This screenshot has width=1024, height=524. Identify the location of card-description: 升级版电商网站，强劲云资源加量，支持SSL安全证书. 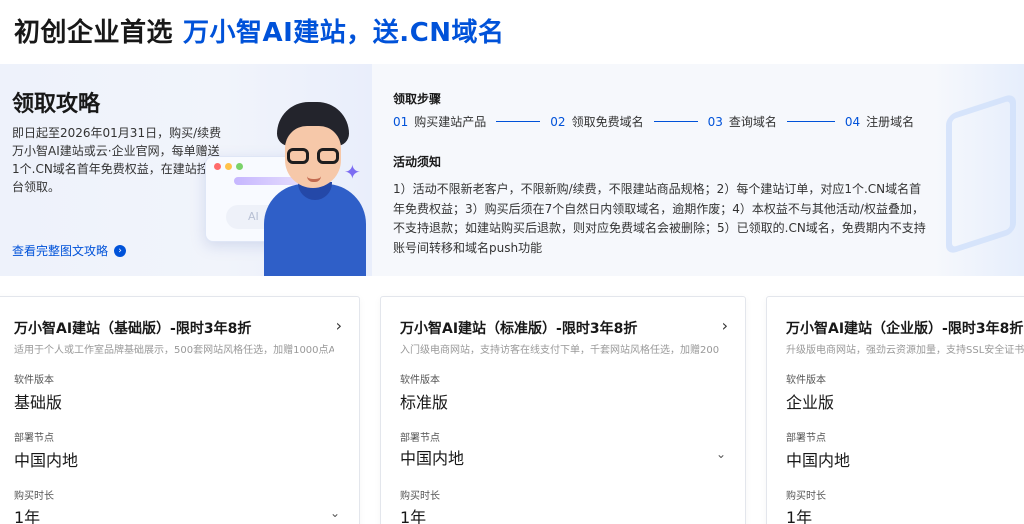
(905, 350).